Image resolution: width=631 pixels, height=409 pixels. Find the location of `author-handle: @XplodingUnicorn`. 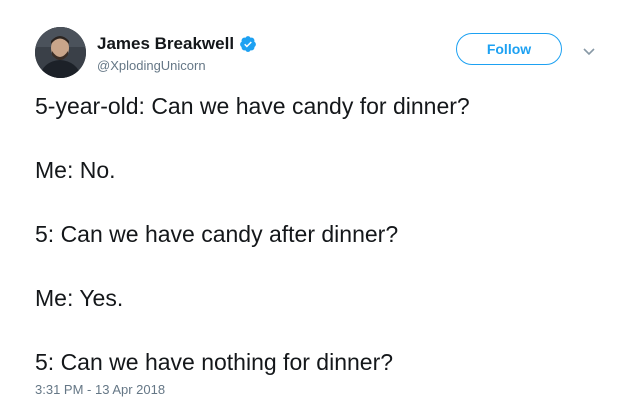

author-handle: @XplodingUnicorn is located at coordinates (151, 66).